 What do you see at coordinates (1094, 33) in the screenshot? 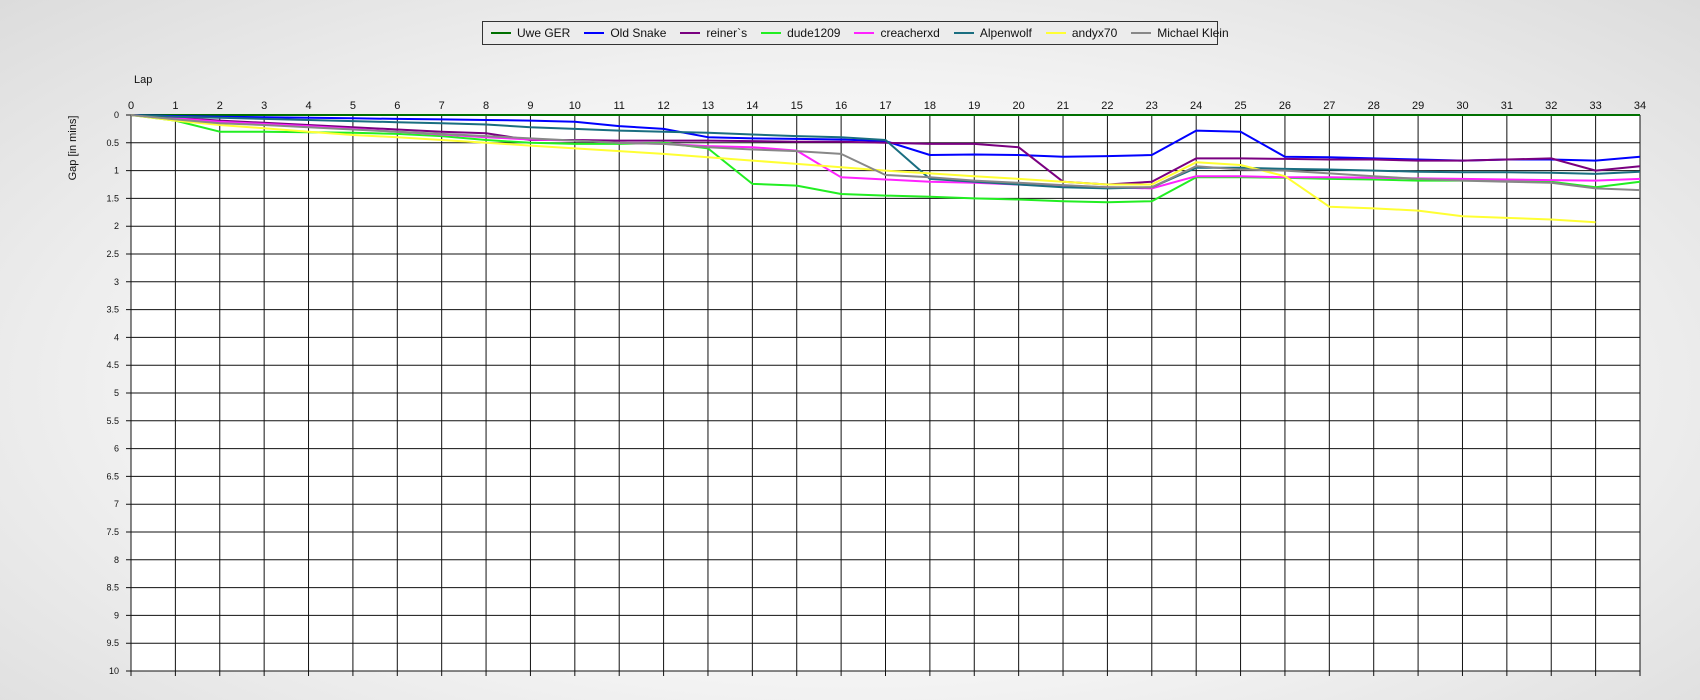
I see `legend-label: andyx70` at bounding box center [1094, 33].